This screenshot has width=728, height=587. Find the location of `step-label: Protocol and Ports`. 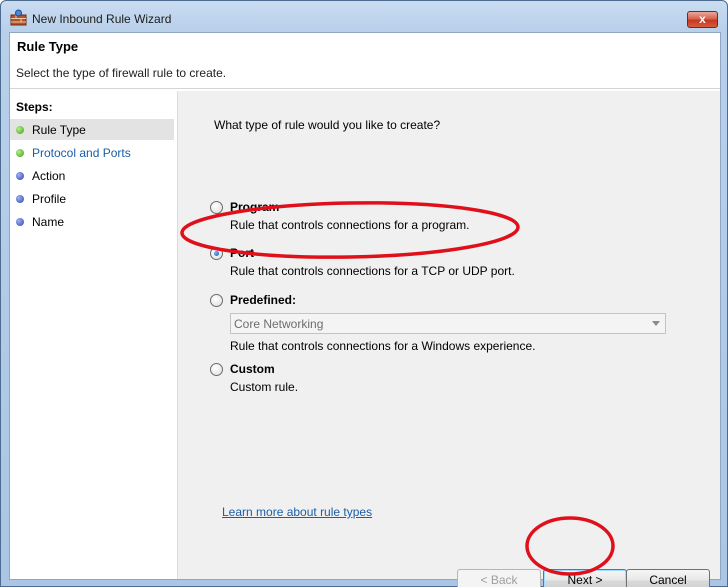

step-label: Protocol and Ports is located at coordinates (81, 153).